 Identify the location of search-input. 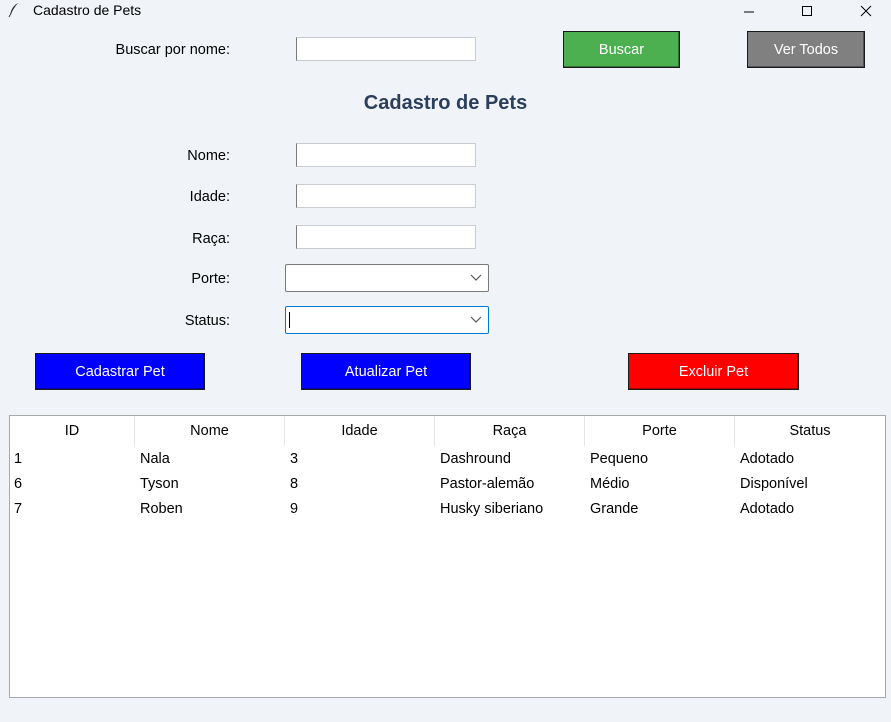
(386, 49).